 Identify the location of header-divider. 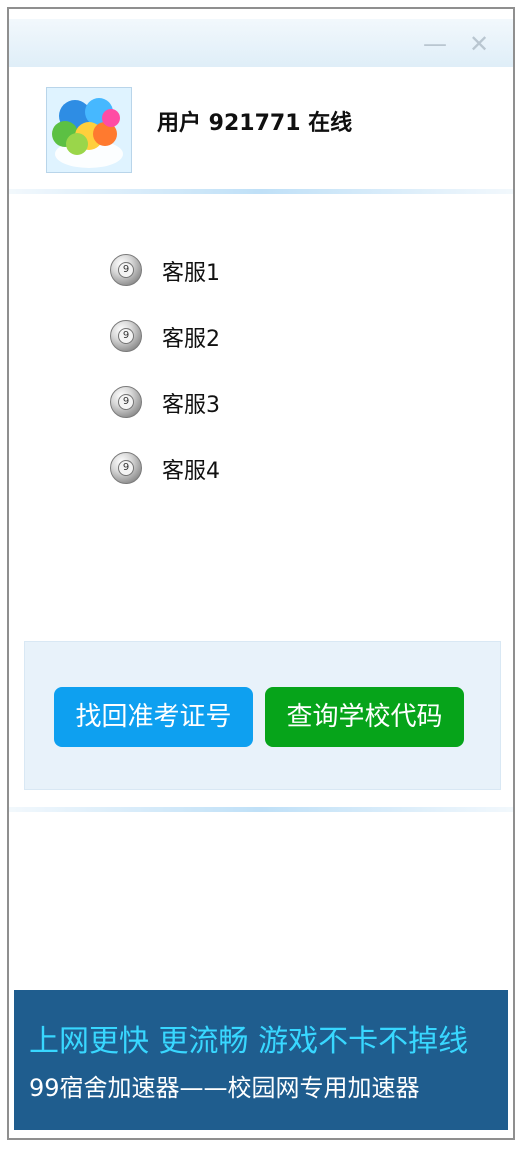
(261, 191).